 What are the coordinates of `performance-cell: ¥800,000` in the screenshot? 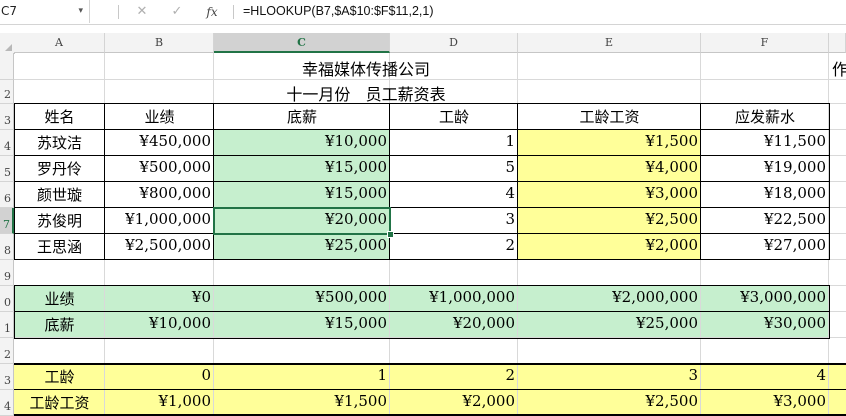 It's located at (159, 196).